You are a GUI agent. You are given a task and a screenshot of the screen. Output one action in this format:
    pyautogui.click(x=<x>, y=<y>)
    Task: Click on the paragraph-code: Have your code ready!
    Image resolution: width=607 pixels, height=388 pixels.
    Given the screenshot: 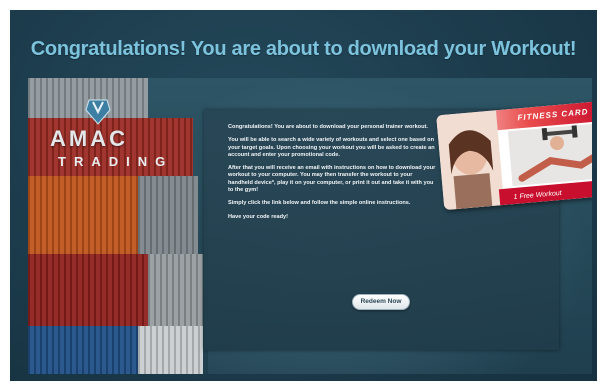 What is the action you would take?
    pyautogui.click(x=258, y=216)
    